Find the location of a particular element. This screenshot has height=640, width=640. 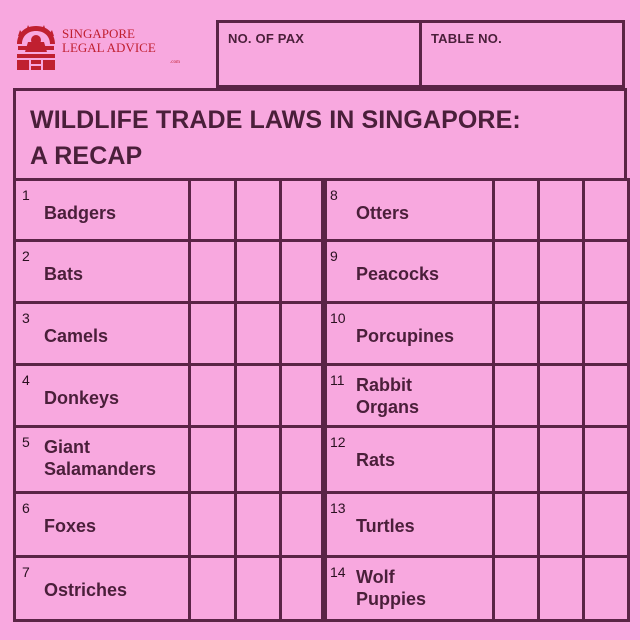

row-number: 3 is located at coordinates (26, 318).